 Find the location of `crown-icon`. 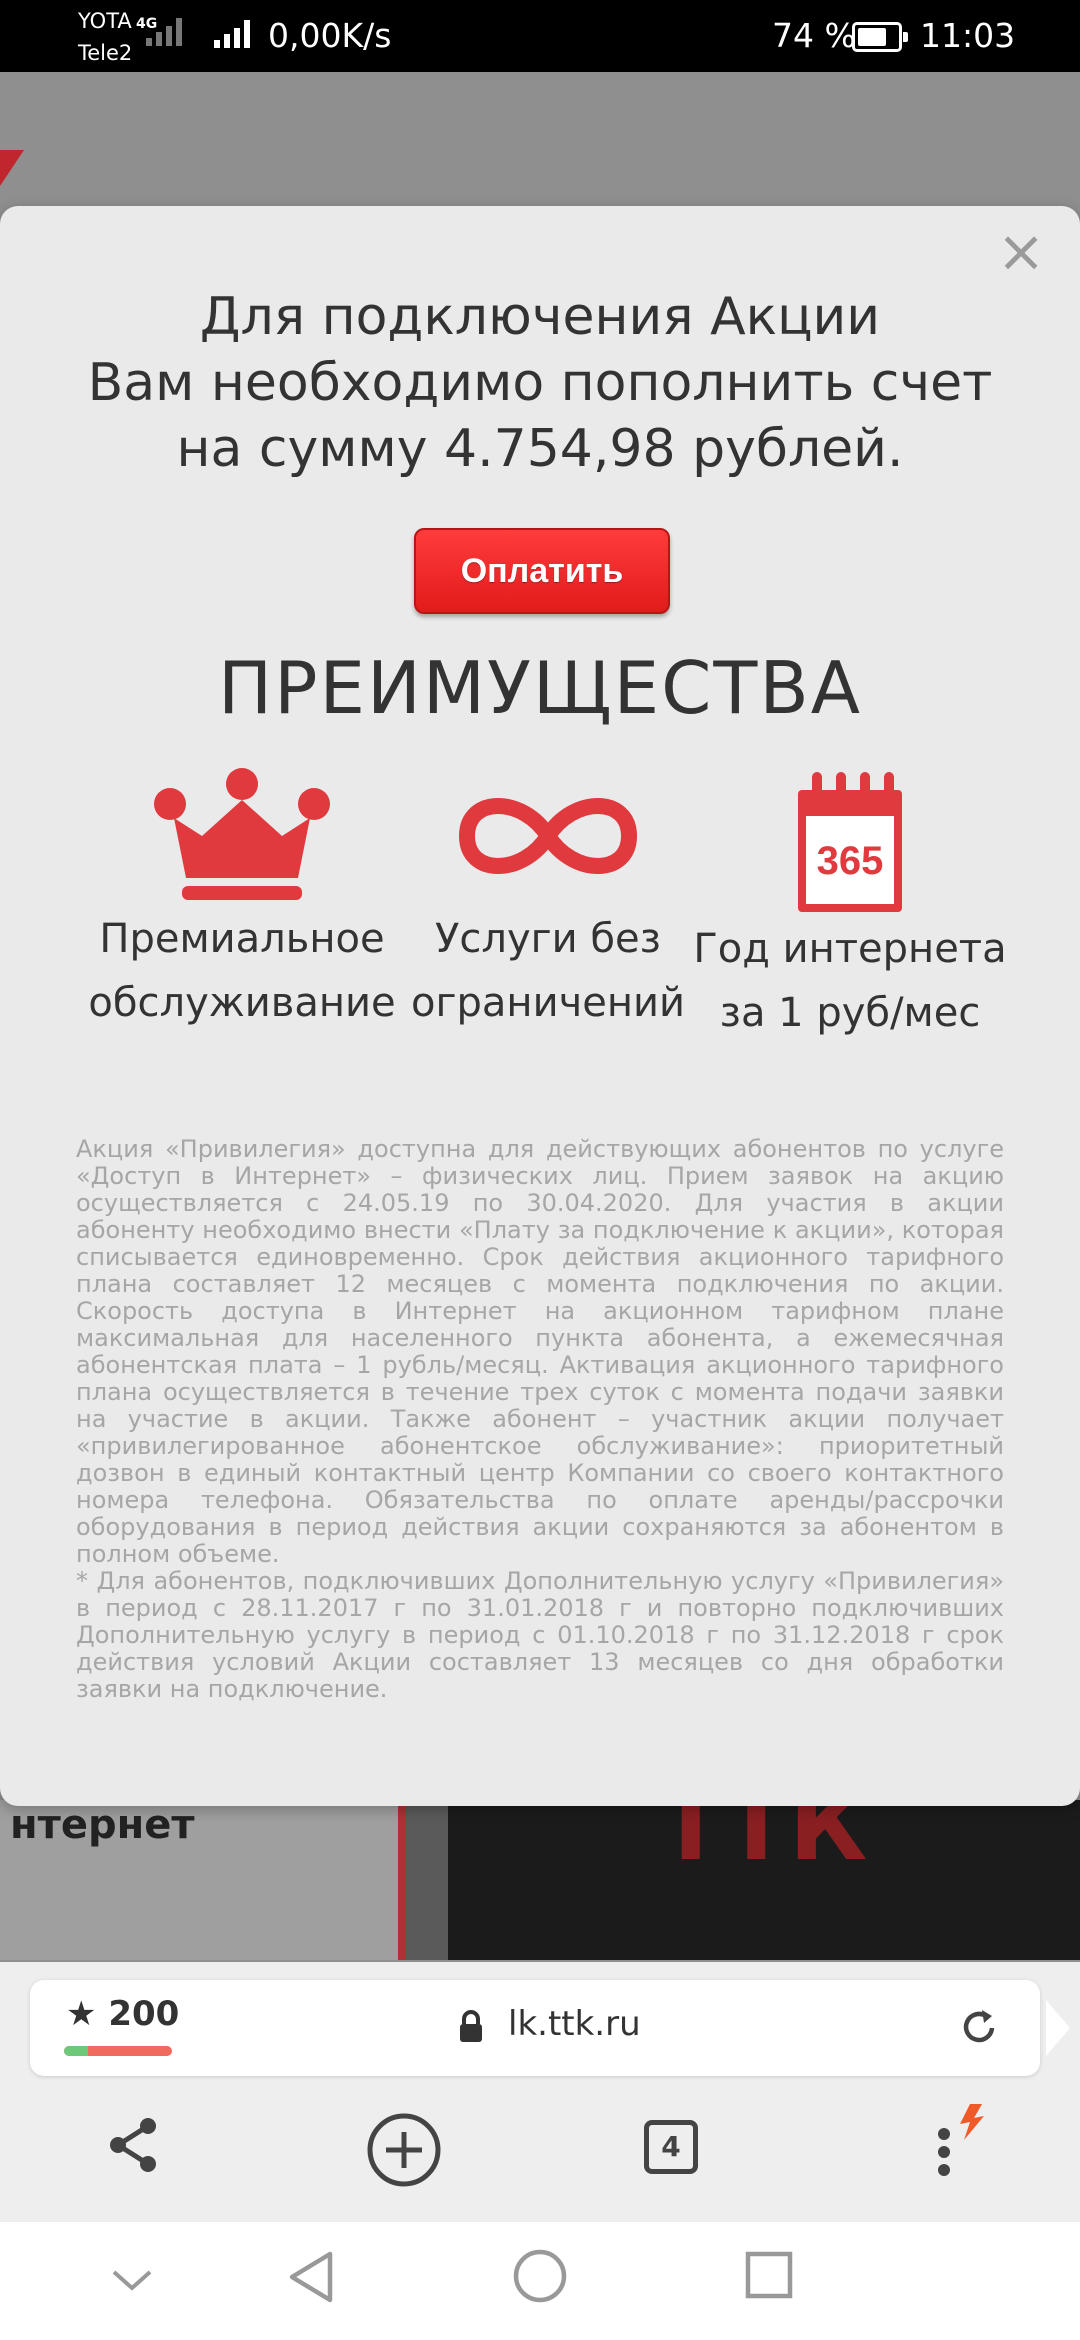

crown-icon is located at coordinates (242, 834).